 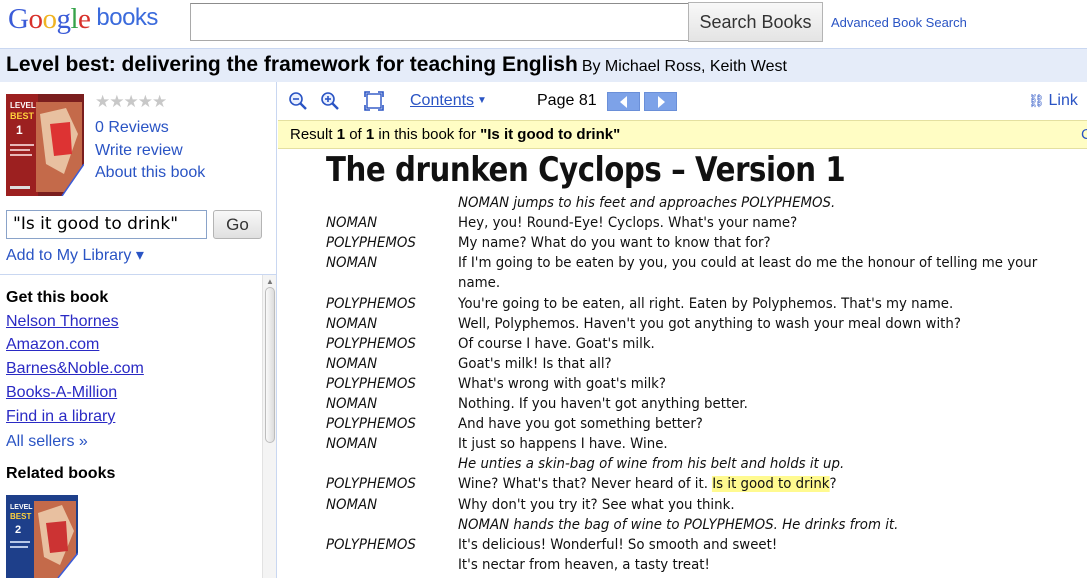 What do you see at coordinates (535, 363) in the screenshot?
I see `dialogue-text: Goat's milk! Is that all?` at bounding box center [535, 363].